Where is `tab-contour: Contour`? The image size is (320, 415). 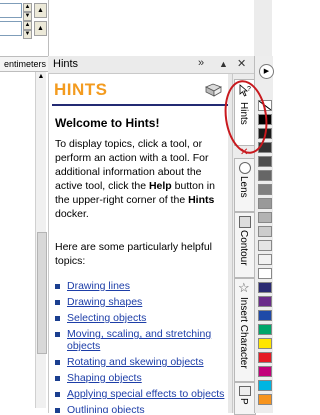 tab-contour: Contour is located at coordinates (245, 245).